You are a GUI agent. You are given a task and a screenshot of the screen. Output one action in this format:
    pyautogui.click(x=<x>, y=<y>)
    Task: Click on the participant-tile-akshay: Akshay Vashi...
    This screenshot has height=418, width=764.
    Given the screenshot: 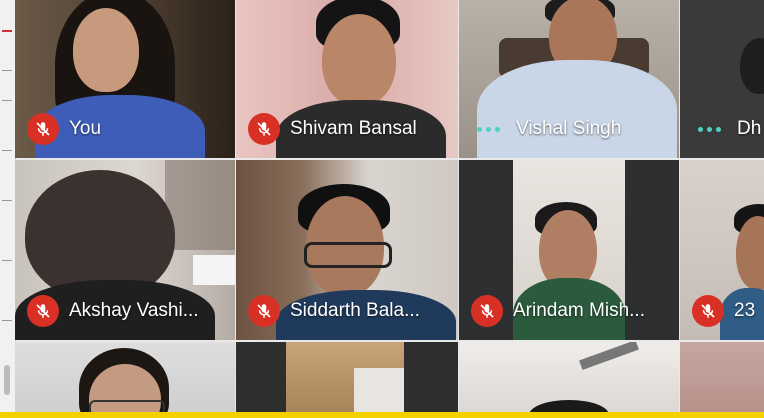 What is the action you would take?
    pyautogui.click(x=125, y=250)
    